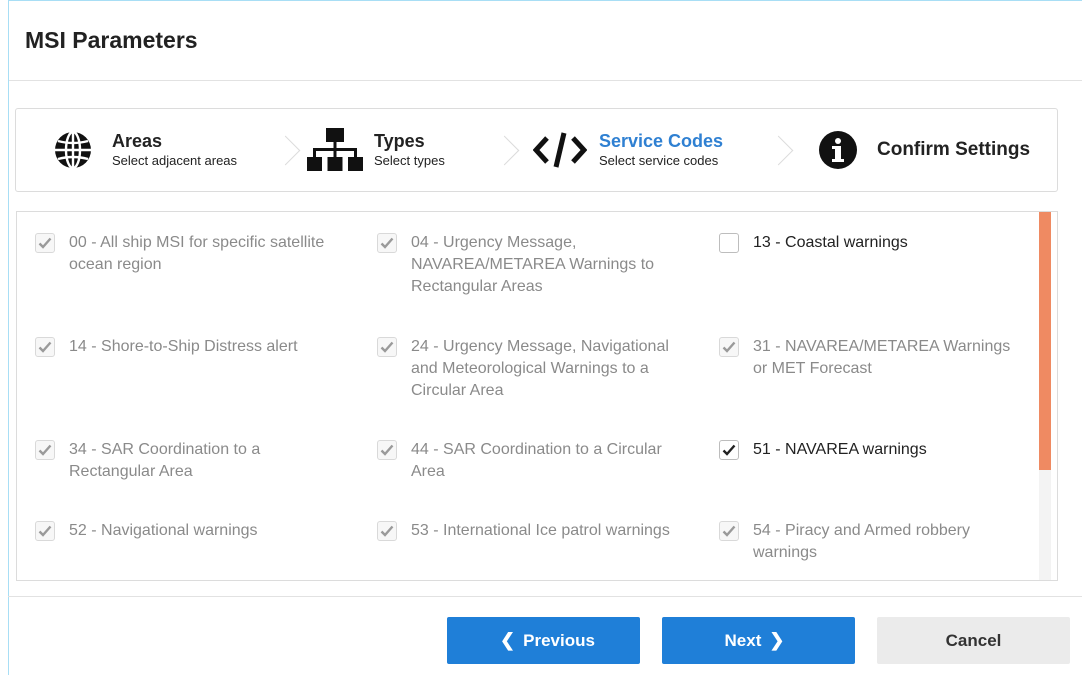 This screenshot has height=675, width=1083. I want to click on service-code-option: 53 - International Ice patrol warnings, so click(524, 531).